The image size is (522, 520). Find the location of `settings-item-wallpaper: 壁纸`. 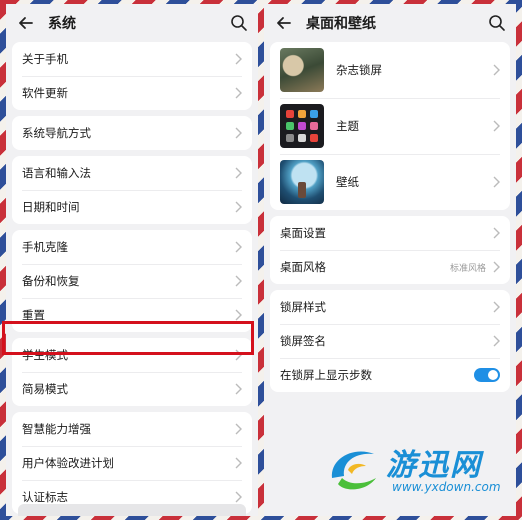

settings-item-wallpaper: 壁纸 is located at coordinates (390, 182).